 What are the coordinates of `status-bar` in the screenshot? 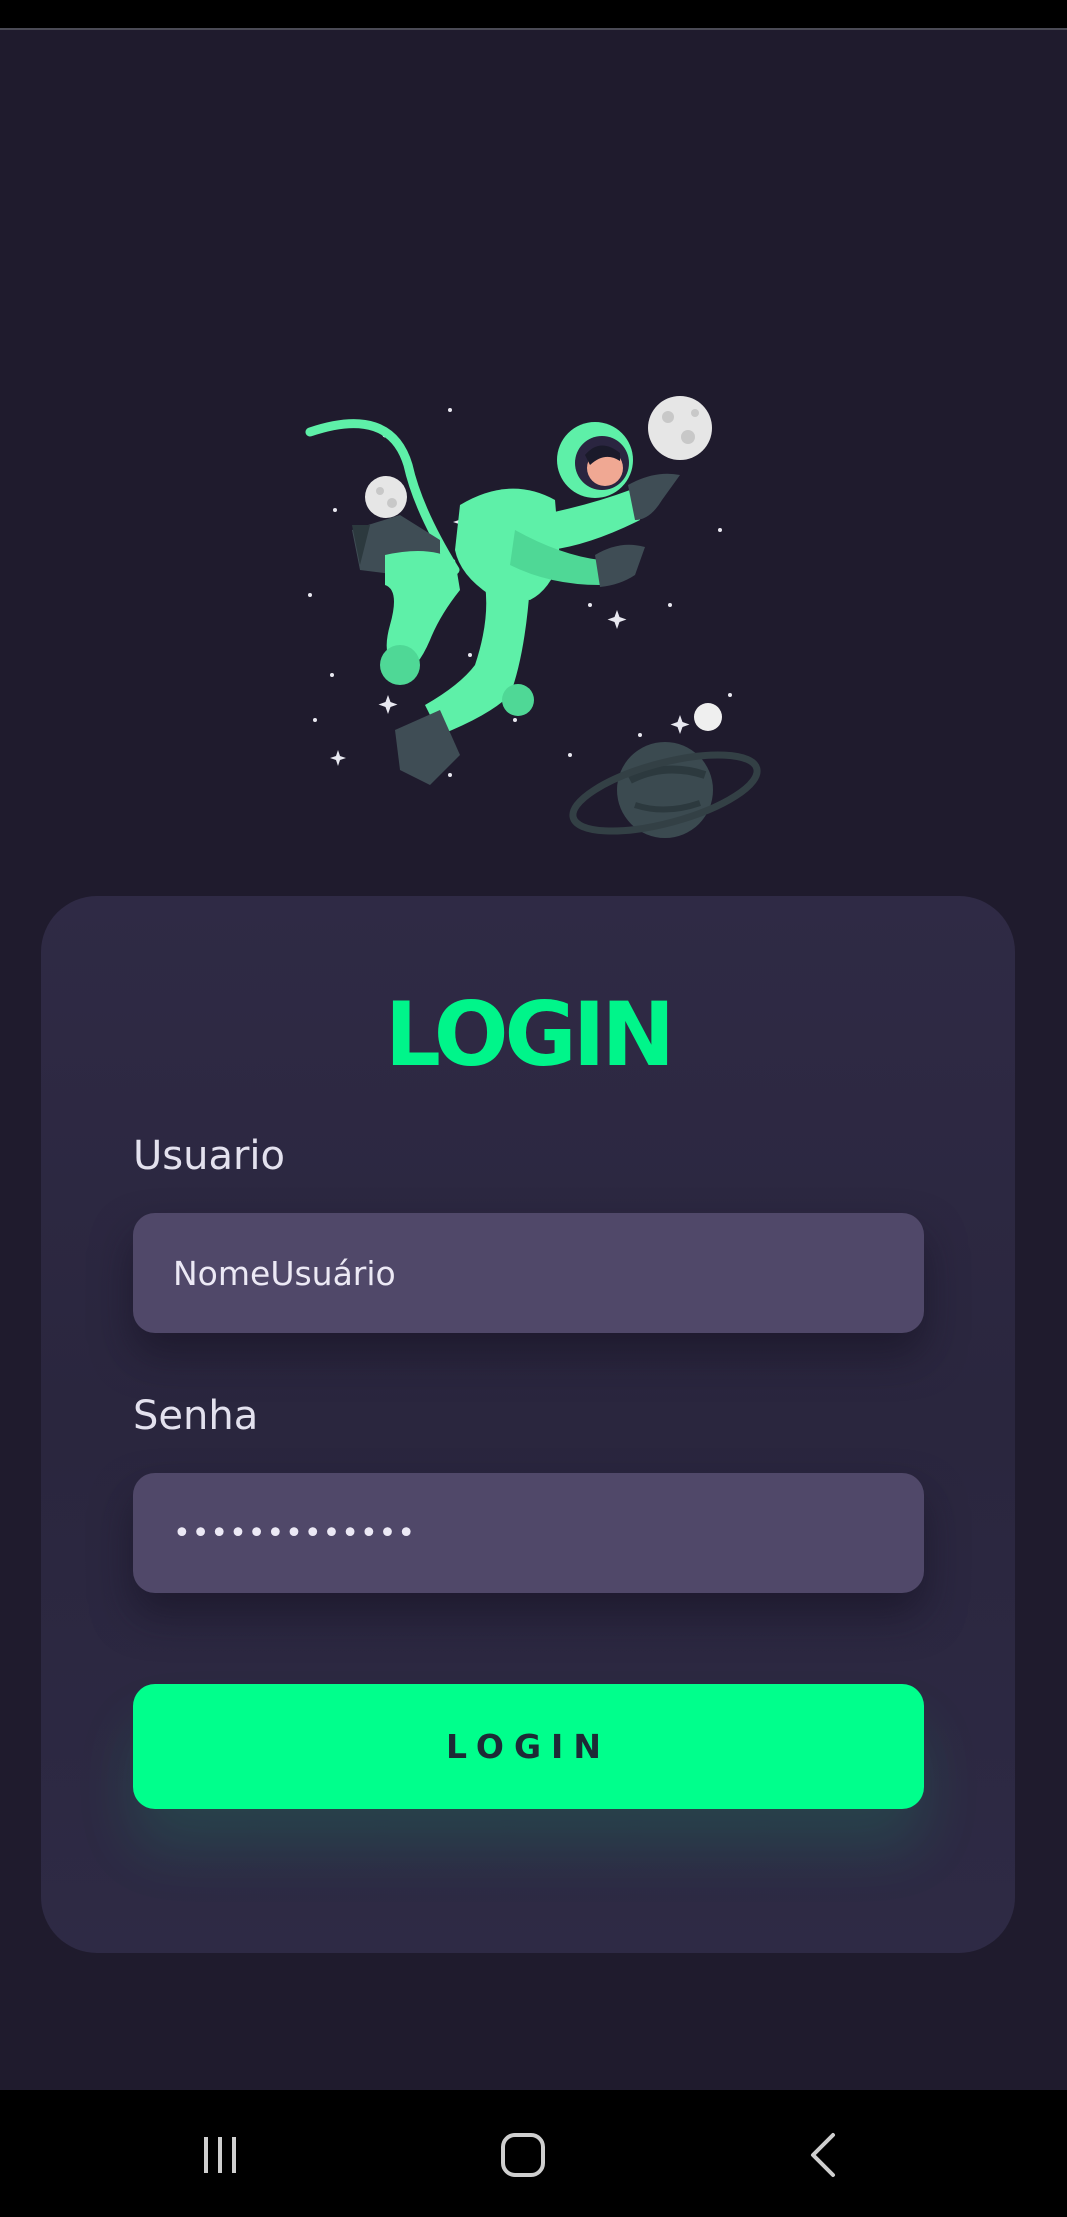 It's located at (533, 15).